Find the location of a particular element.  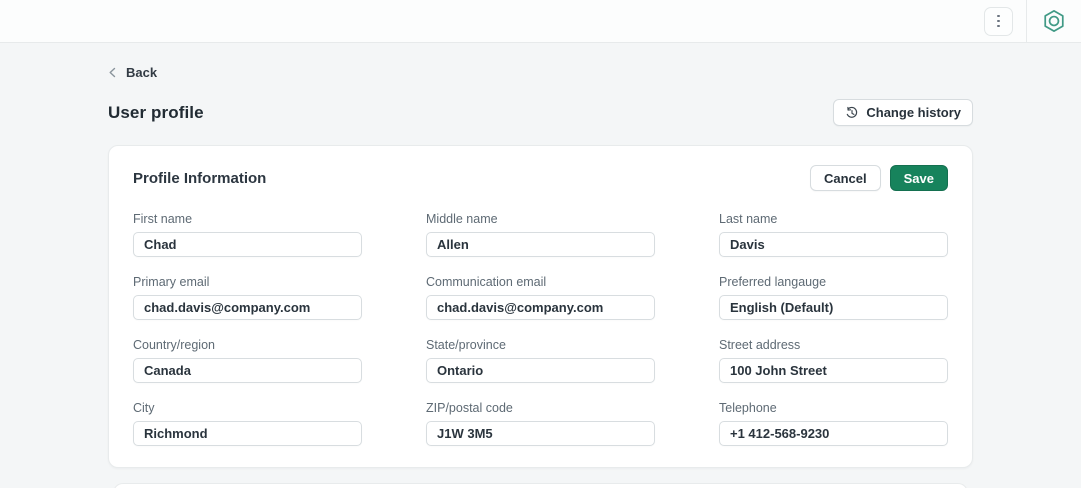

state-province-input is located at coordinates (540, 370).